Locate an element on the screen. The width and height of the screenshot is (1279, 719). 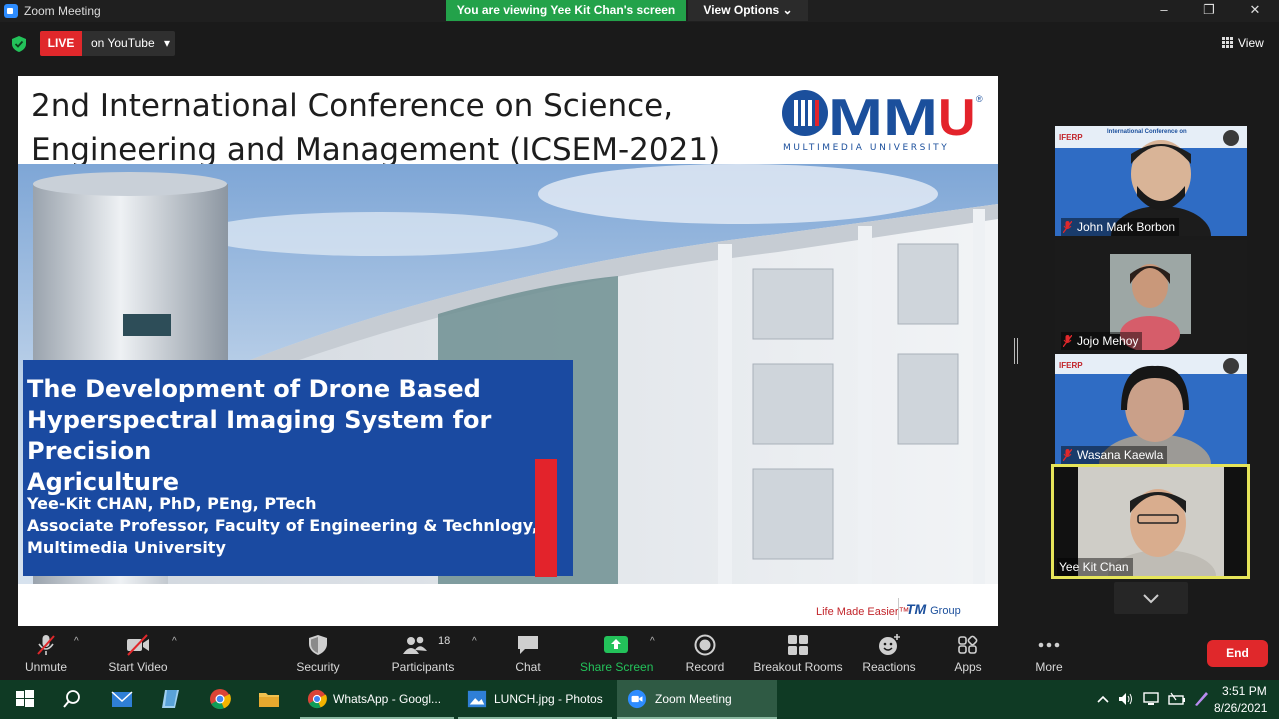
chrome-icon is located at coordinates (220, 699).